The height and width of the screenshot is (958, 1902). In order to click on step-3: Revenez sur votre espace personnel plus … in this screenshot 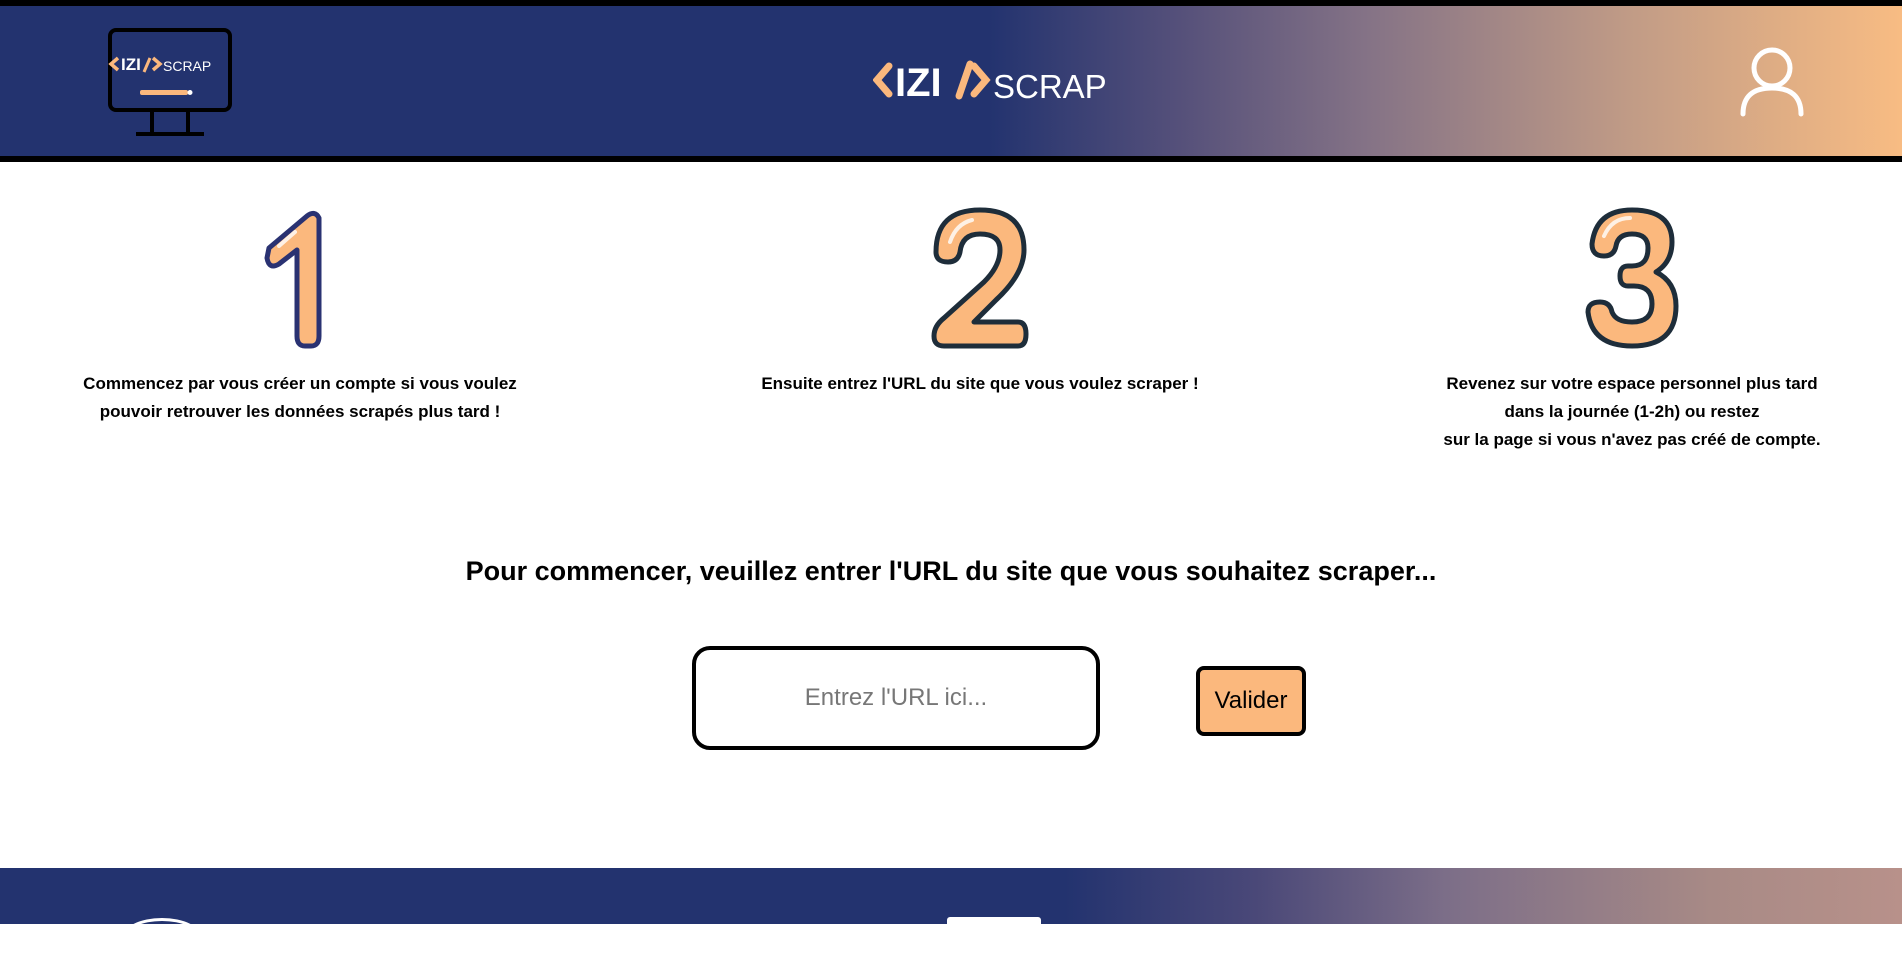, I will do `click(1632, 329)`.